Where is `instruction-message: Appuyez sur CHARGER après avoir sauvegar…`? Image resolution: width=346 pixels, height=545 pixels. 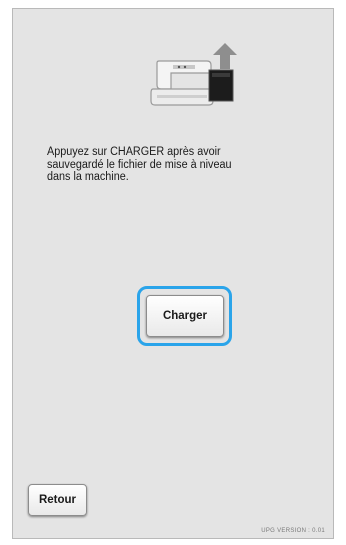 instruction-message: Appuyez sur CHARGER après avoir sauvegar… is located at coordinates (139, 164).